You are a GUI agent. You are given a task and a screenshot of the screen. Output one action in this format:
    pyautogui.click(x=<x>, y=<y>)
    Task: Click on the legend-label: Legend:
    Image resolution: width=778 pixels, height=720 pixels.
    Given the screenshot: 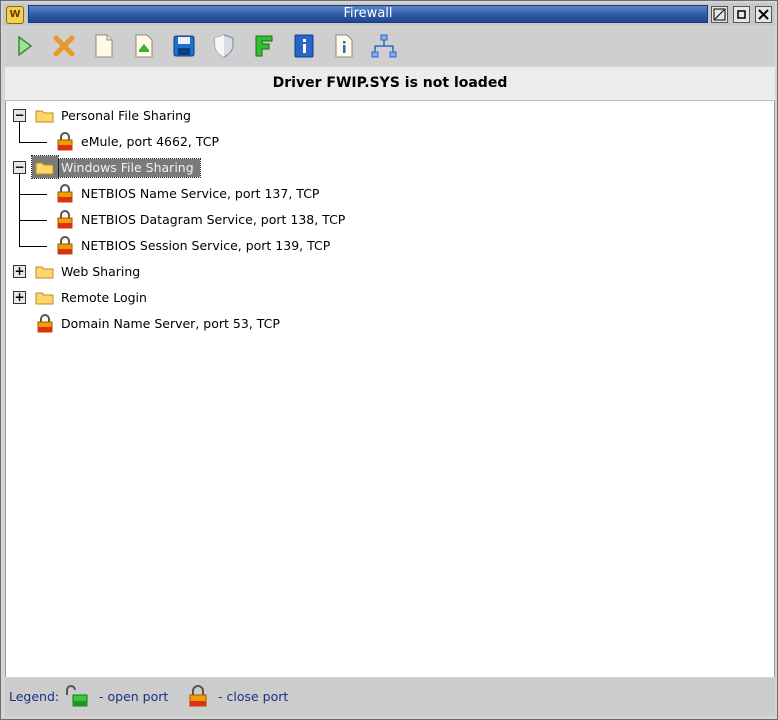 What is the action you would take?
    pyautogui.click(x=34, y=696)
    